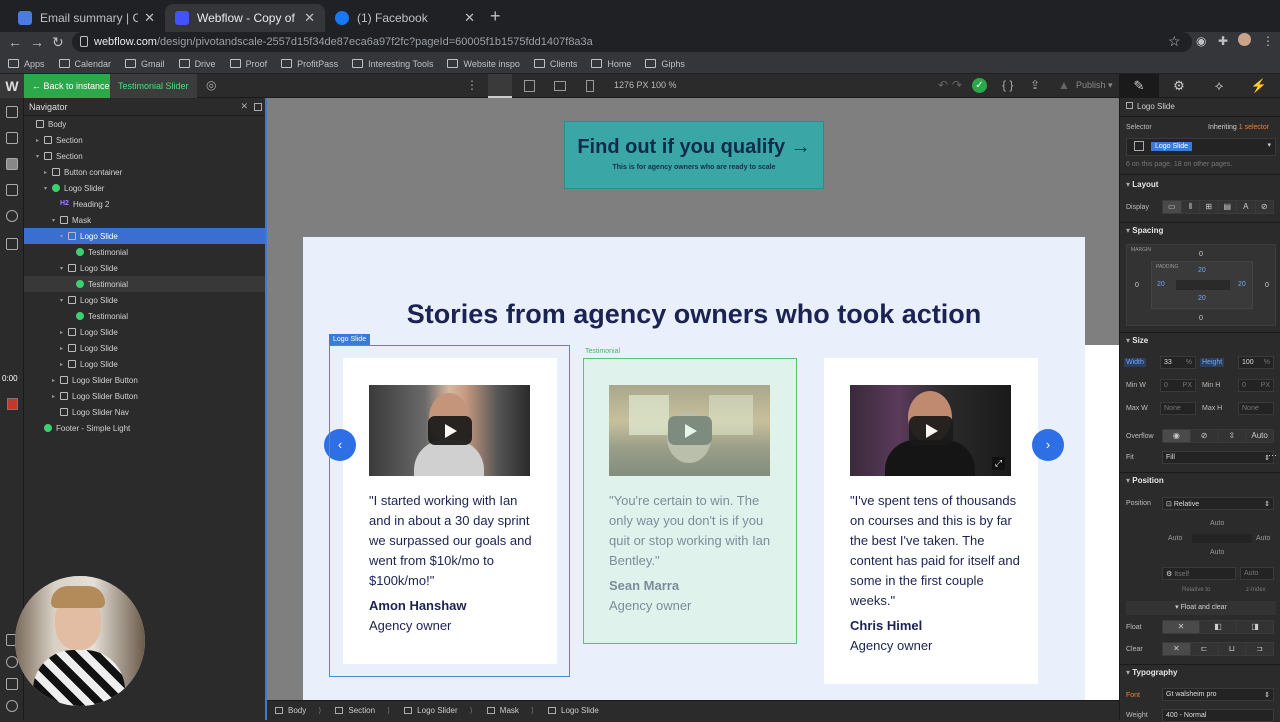 This screenshot has width=1280, height=722. What do you see at coordinates (26, 64) in the screenshot?
I see `bookmark-apps: Apps` at bounding box center [26, 64].